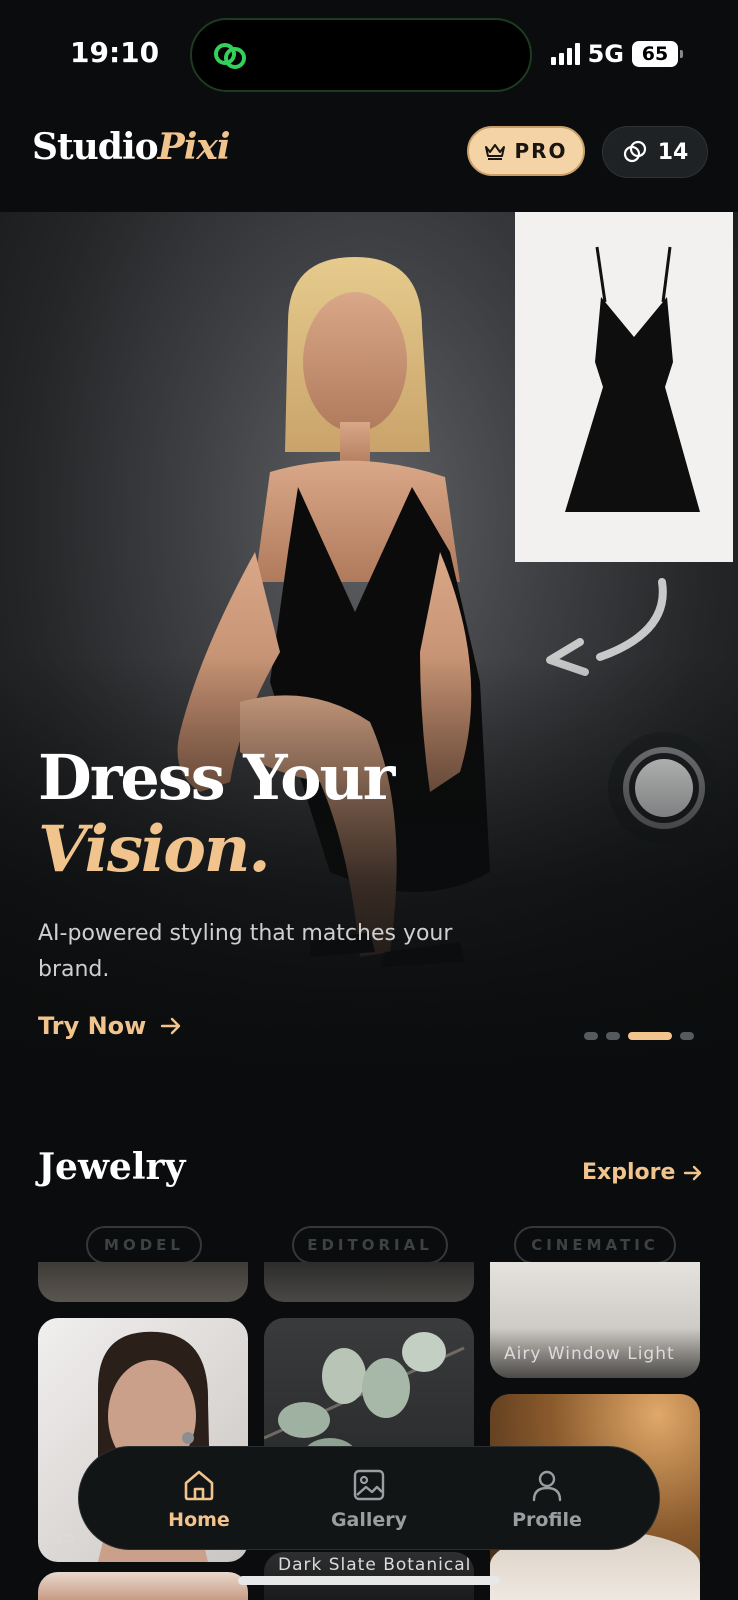 This screenshot has height=1600, width=738. I want to click on home-icon, so click(199, 1485).